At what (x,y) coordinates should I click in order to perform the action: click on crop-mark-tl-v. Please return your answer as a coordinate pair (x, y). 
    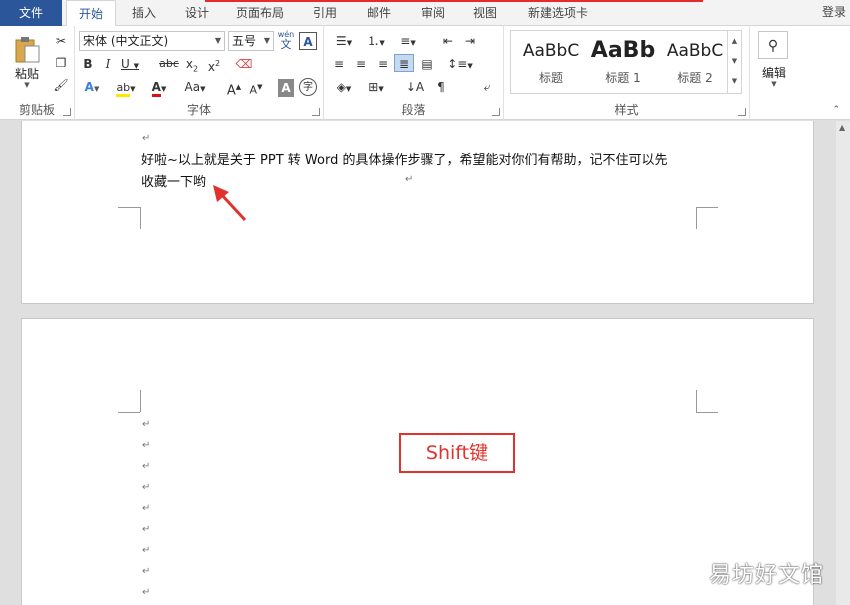
    Looking at the image, I should click on (140, 401).